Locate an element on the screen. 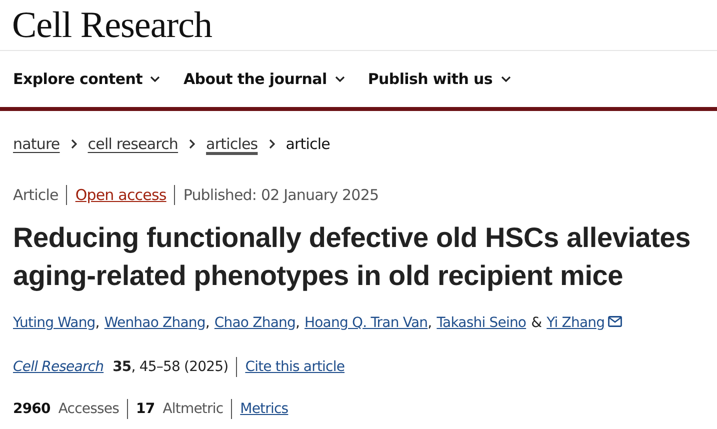 This screenshot has width=717, height=429. altmetric-label: Altmetric is located at coordinates (193, 409).